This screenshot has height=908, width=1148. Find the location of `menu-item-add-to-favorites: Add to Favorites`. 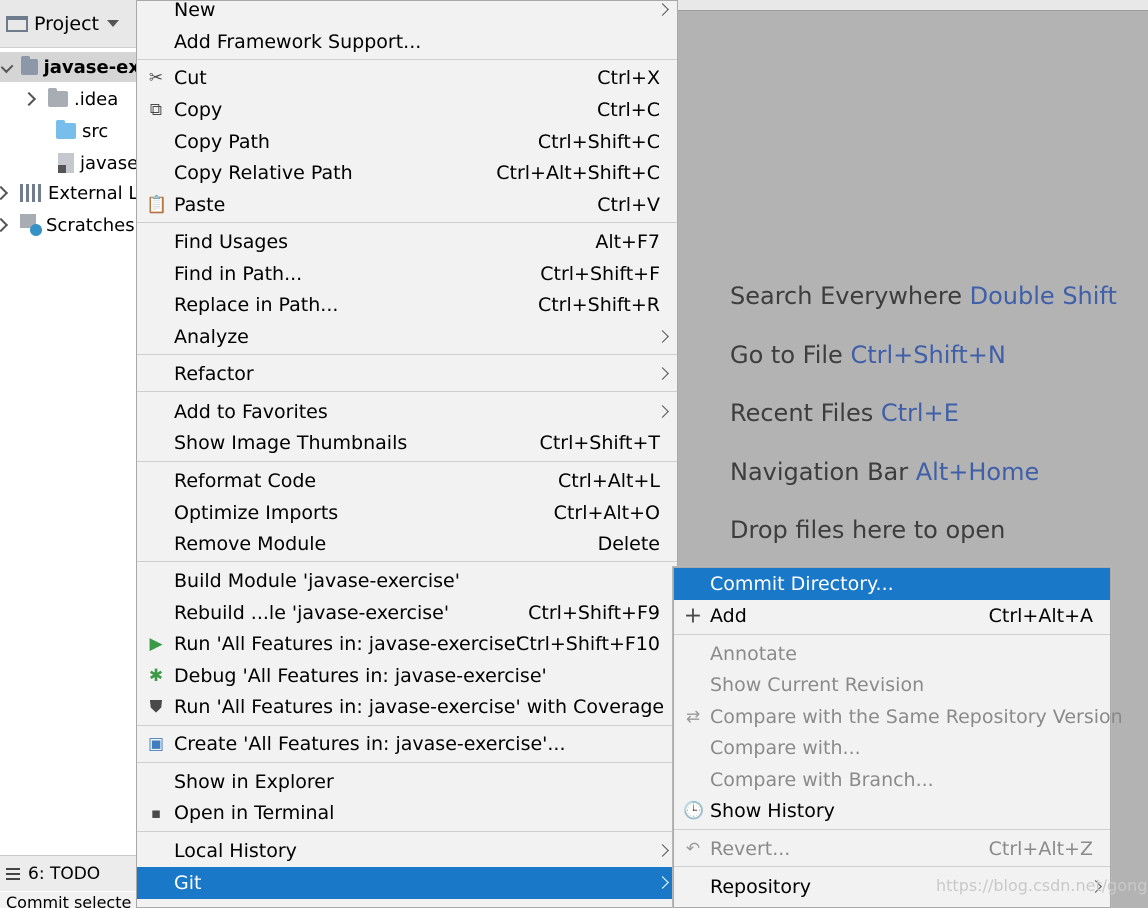

menu-item-add-to-favorites: Add to Favorites is located at coordinates (407, 412).